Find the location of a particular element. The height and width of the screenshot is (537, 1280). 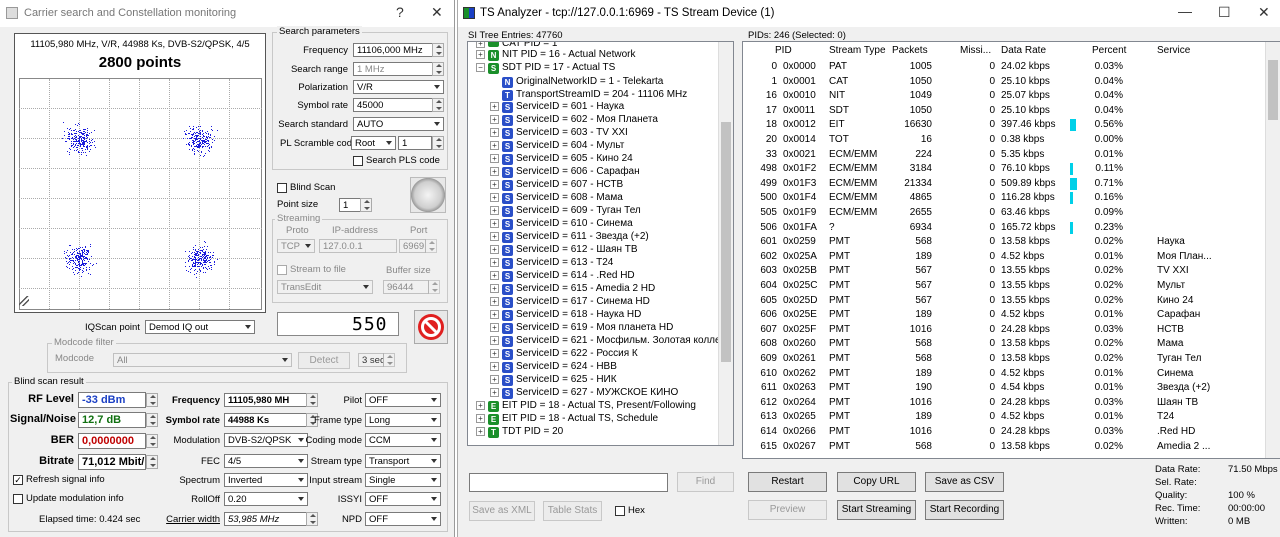

table-row: 33 0x0021 ECM/EMM 224 0 5.35 kbps 0.01% is located at coordinates (1003, 155).